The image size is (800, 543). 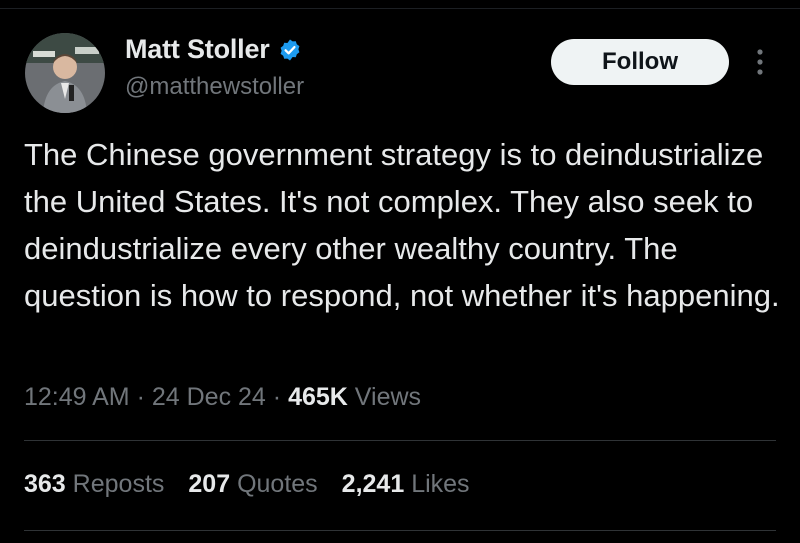 What do you see at coordinates (388, 397) in the screenshot?
I see `views-label: Views` at bounding box center [388, 397].